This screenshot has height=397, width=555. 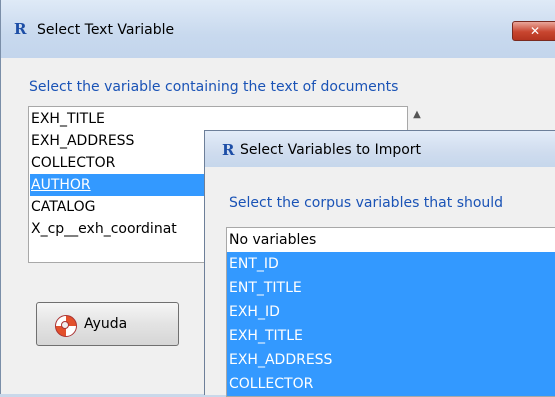 What do you see at coordinates (391, 288) in the screenshot?
I see `list-item-selected: ENT_TITLE` at bounding box center [391, 288].